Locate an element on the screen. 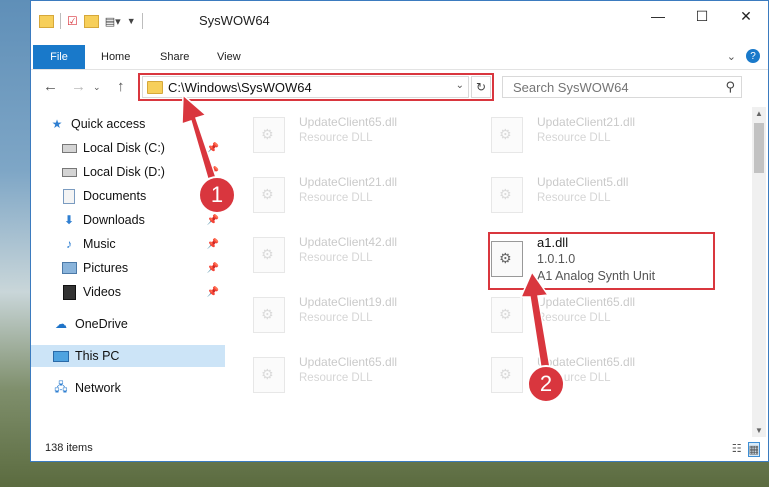  up-arrow-icon: ↑ is located at coordinates (121, 86).